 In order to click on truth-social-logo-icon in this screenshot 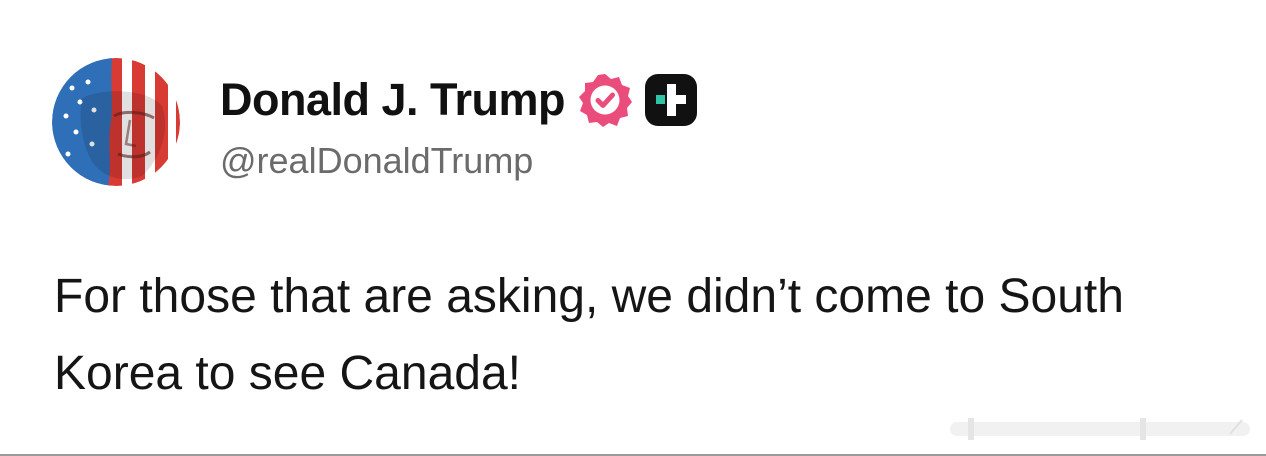, I will do `click(671, 100)`.